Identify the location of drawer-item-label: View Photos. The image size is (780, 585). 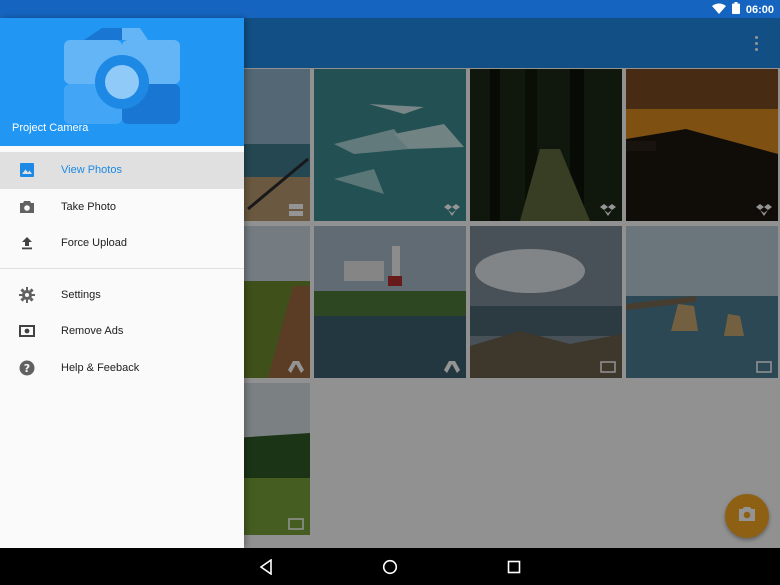
(91, 170).